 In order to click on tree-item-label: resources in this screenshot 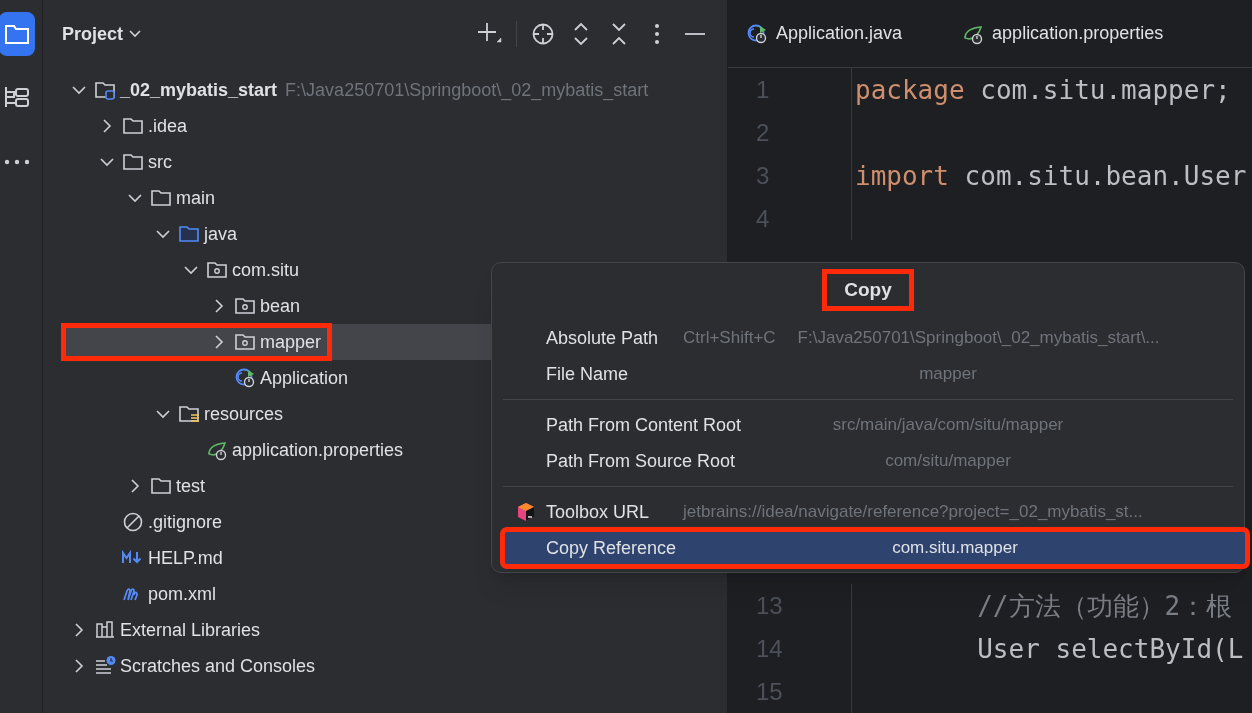, I will do `click(244, 414)`.